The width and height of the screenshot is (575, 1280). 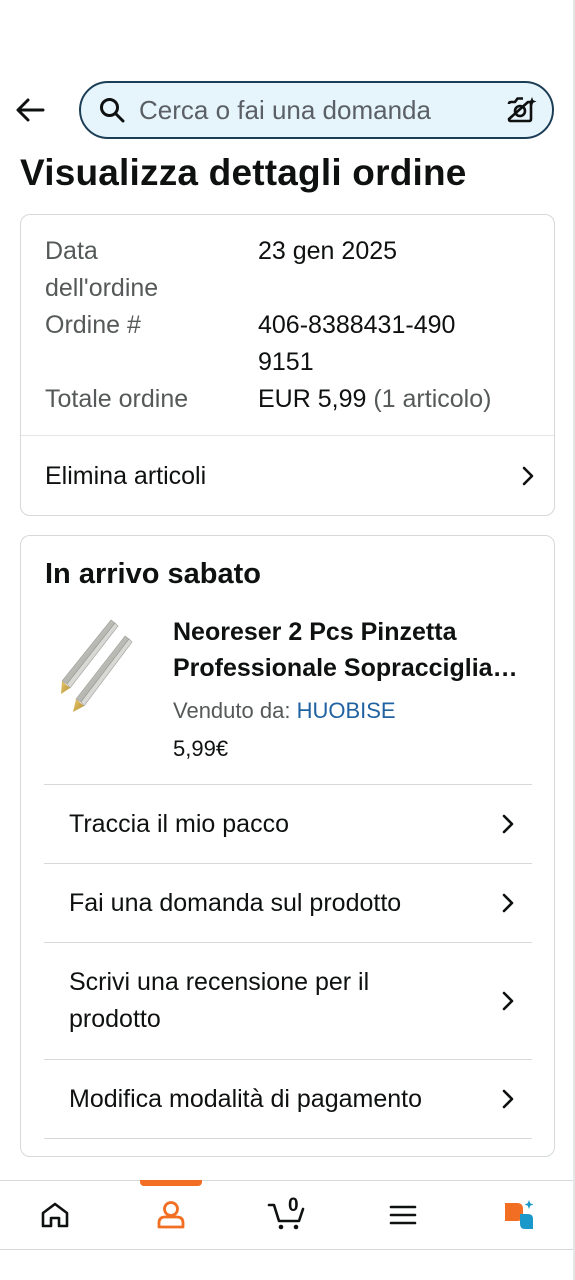 What do you see at coordinates (290, 270) in the screenshot?
I see `order-date-row: Data dell'ordine 23 gen 2025` at bounding box center [290, 270].